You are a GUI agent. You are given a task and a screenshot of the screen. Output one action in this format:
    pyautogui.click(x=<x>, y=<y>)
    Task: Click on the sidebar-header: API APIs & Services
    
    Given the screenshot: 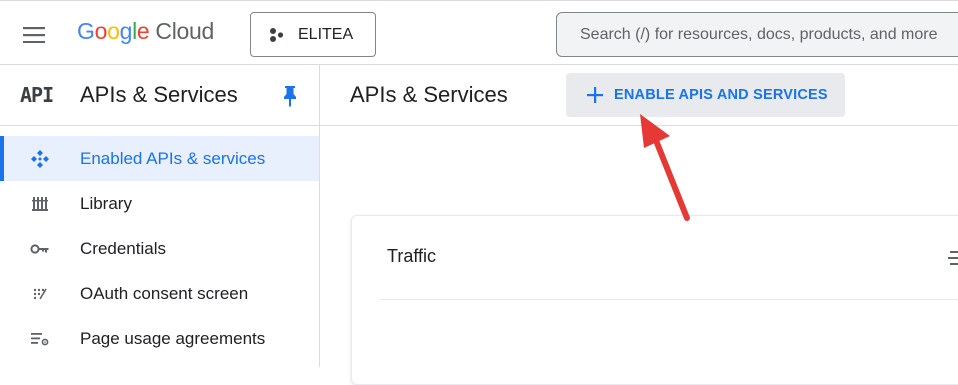 What is the action you would take?
    pyautogui.click(x=159, y=95)
    